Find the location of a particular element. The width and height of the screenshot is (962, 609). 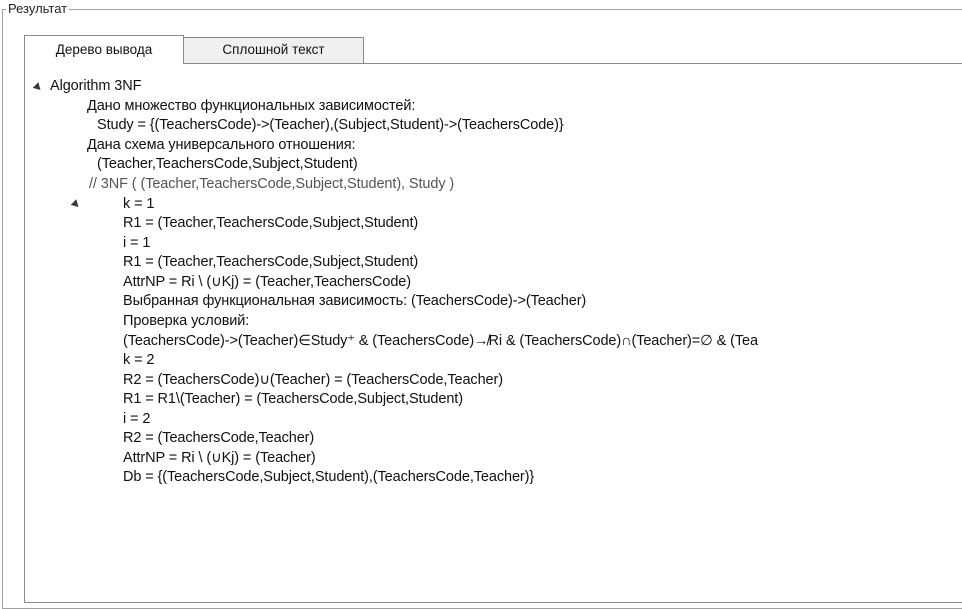

tab-derivation-tree: Дерево вывода is located at coordinates (104, 49).